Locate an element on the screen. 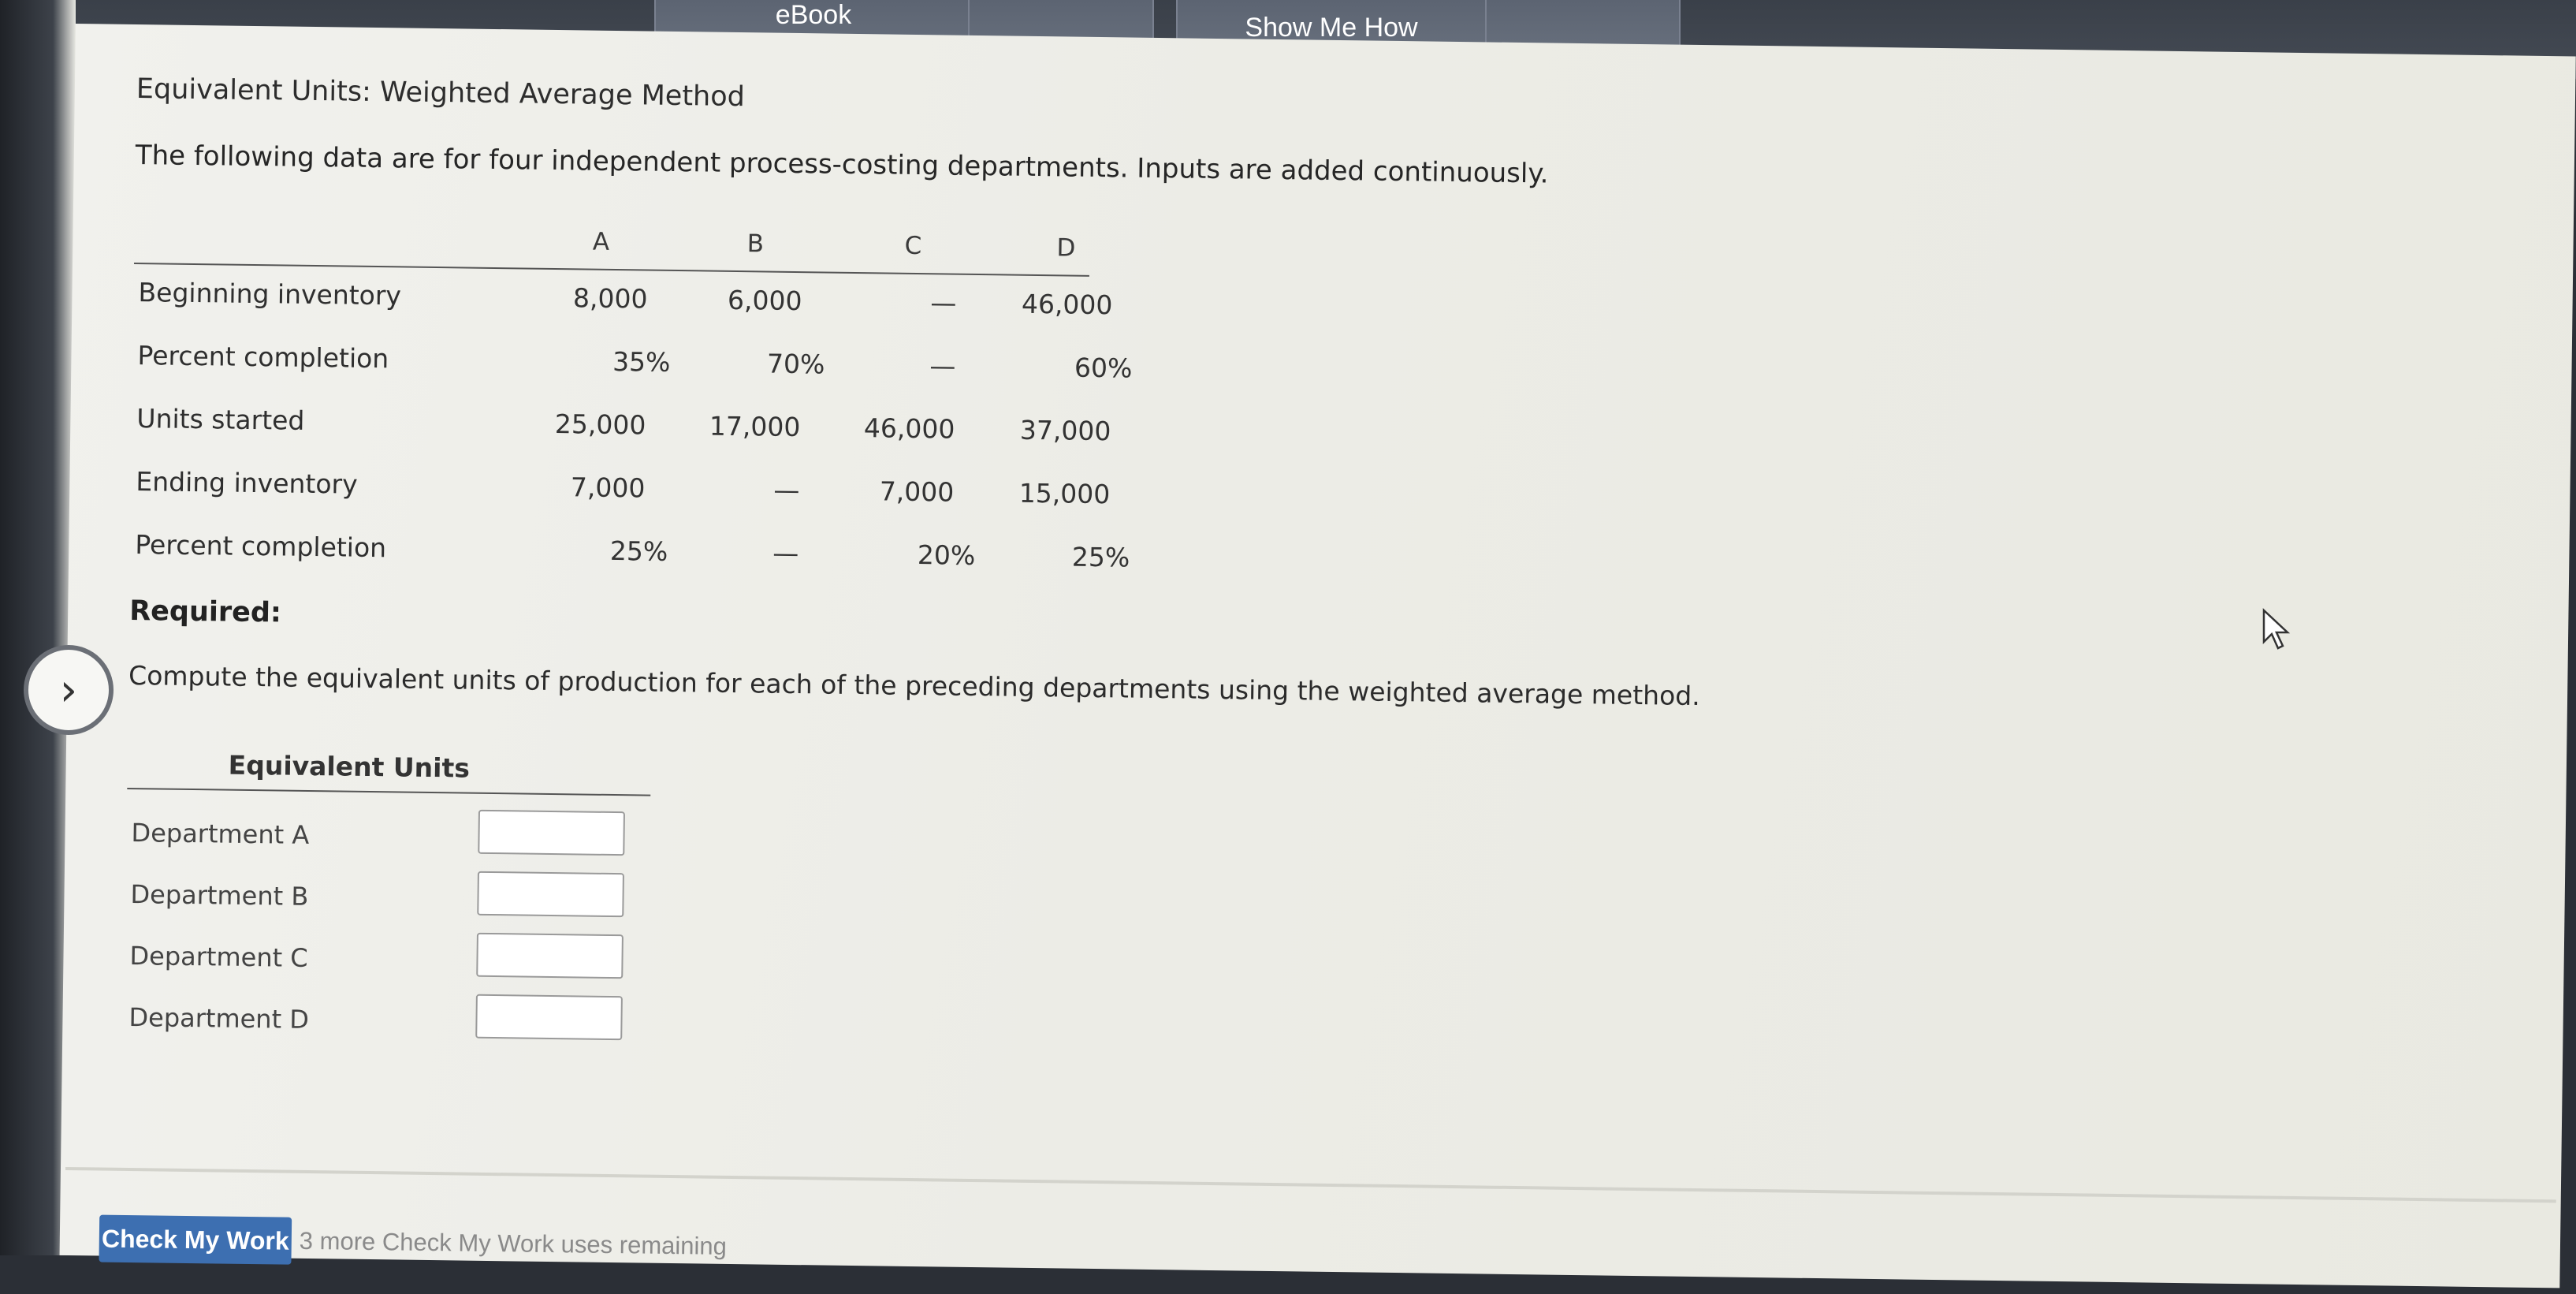  table-header-rule is located at coordinates (611, 269).